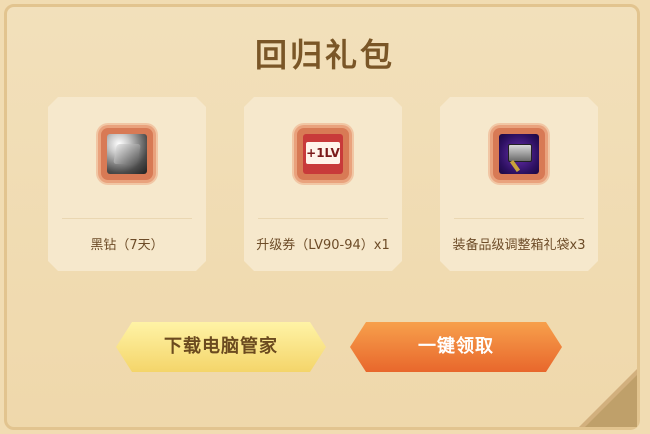  I want to click on reward-label: 升级券（LV90-94）x1, so click(323, 245).